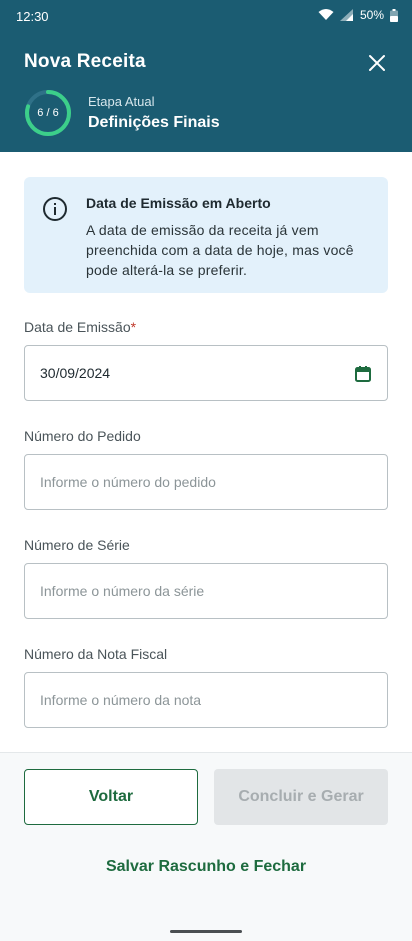 Image resolution: width=412 pixels, height=941 pixels. Describe the element at coordinates (96, 654) in the screenshot. I see `invoice-number-label: Número da Nota Fiscal` at that location.